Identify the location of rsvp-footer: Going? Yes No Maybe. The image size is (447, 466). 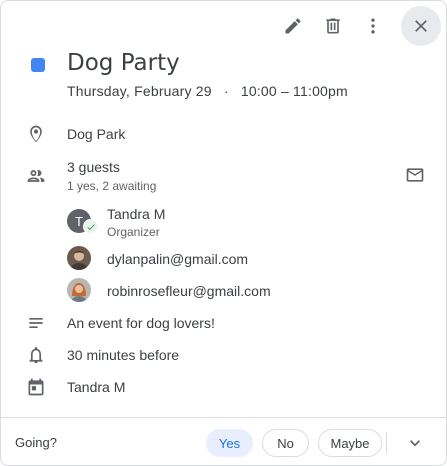
(223, 441).